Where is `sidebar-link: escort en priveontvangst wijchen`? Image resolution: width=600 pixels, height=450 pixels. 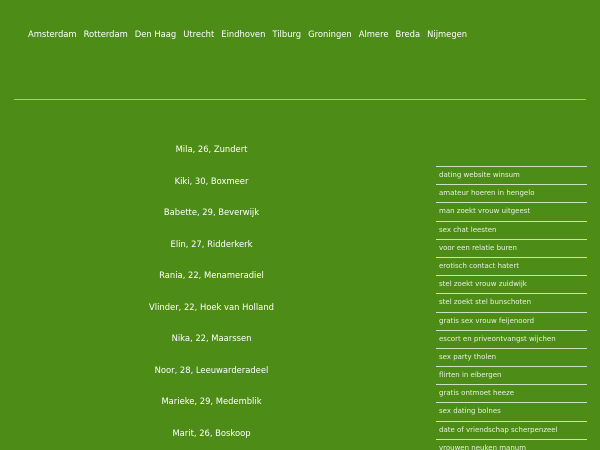
sidebar-link: escort en priveontvangst wijchen is located at coordinates (511, 338).